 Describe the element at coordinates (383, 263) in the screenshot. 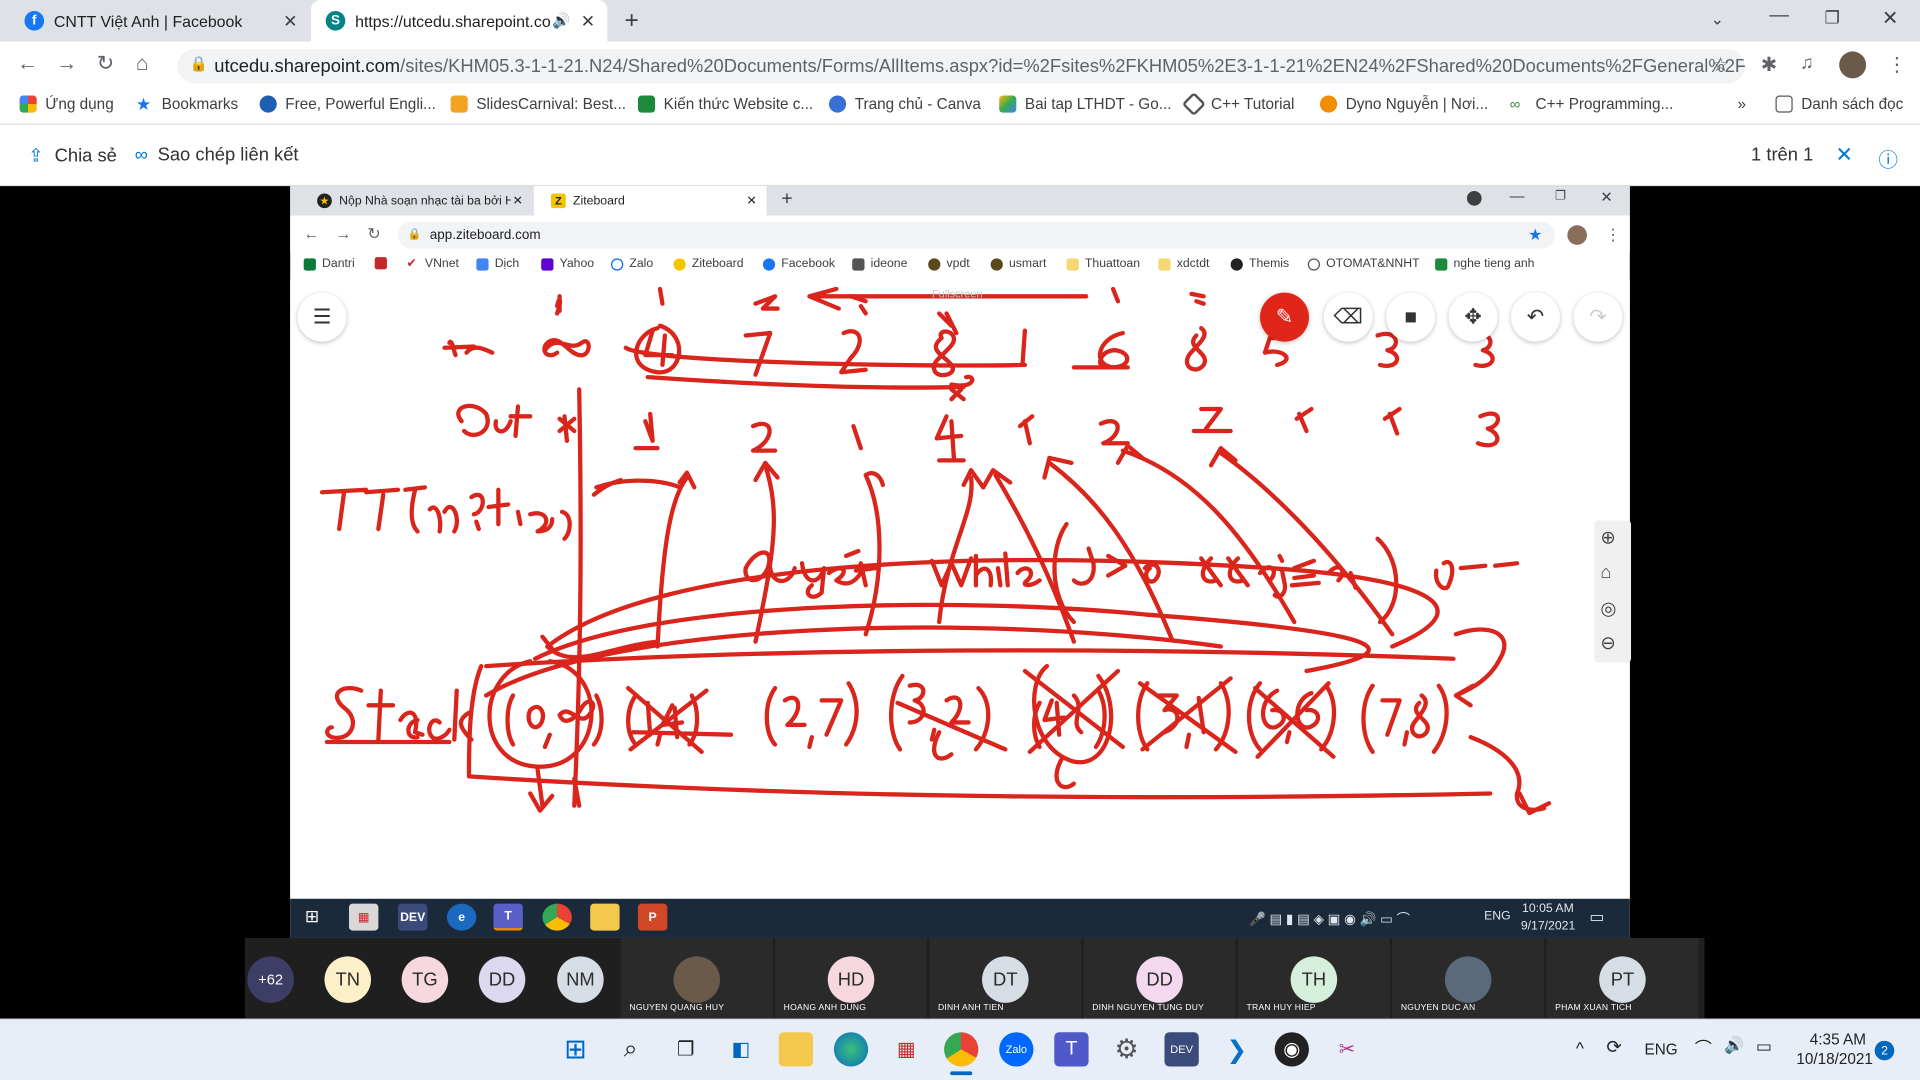

I see `inner-bm-red` at that location.